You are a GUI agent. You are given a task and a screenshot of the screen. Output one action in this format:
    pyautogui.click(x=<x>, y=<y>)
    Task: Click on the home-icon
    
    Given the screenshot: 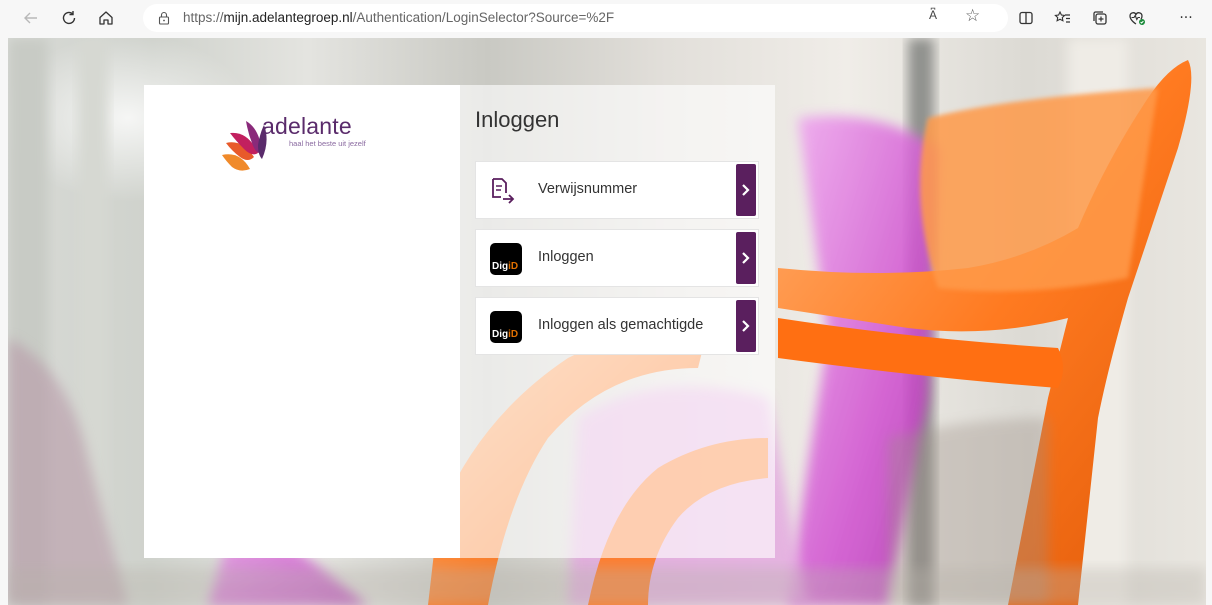 What is the action you would take?
    pyautogui.click(x=106, y=18)
    